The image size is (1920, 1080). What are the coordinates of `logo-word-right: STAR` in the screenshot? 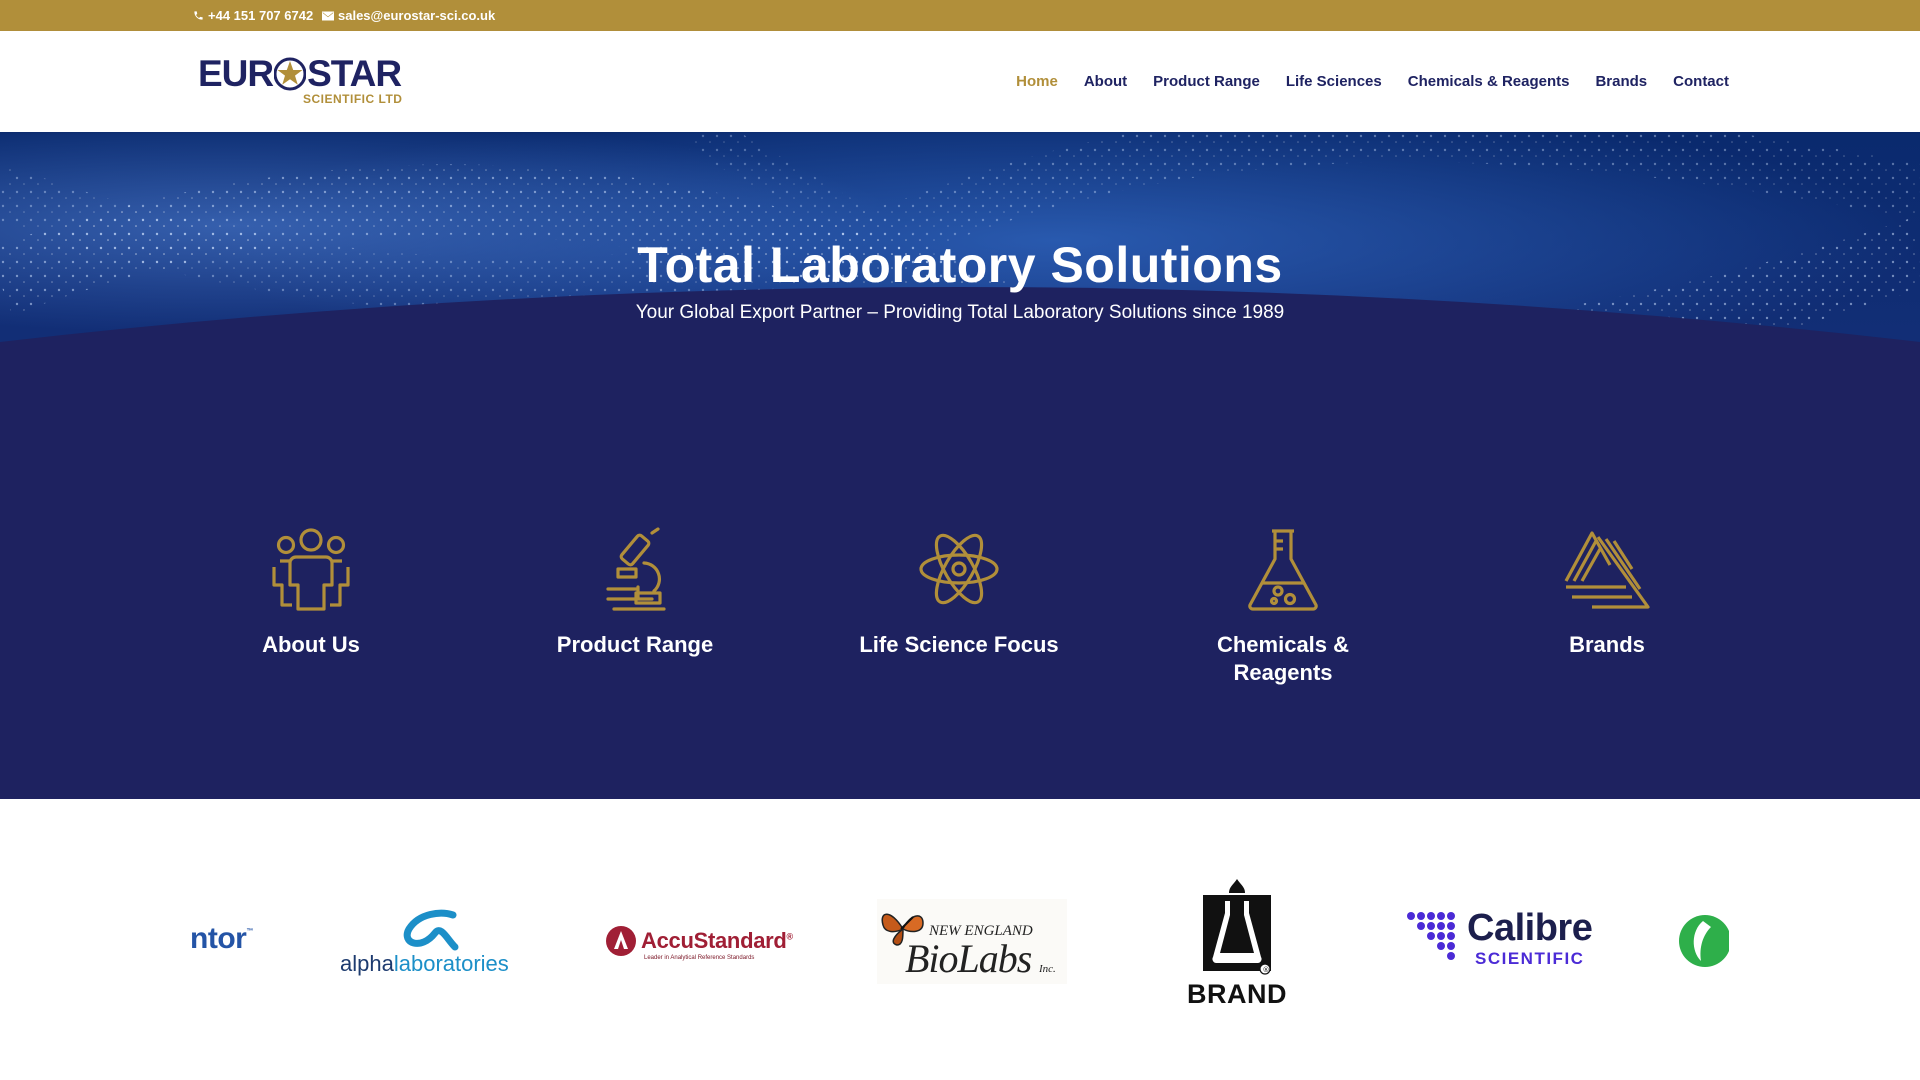 It's located at (354, 73).